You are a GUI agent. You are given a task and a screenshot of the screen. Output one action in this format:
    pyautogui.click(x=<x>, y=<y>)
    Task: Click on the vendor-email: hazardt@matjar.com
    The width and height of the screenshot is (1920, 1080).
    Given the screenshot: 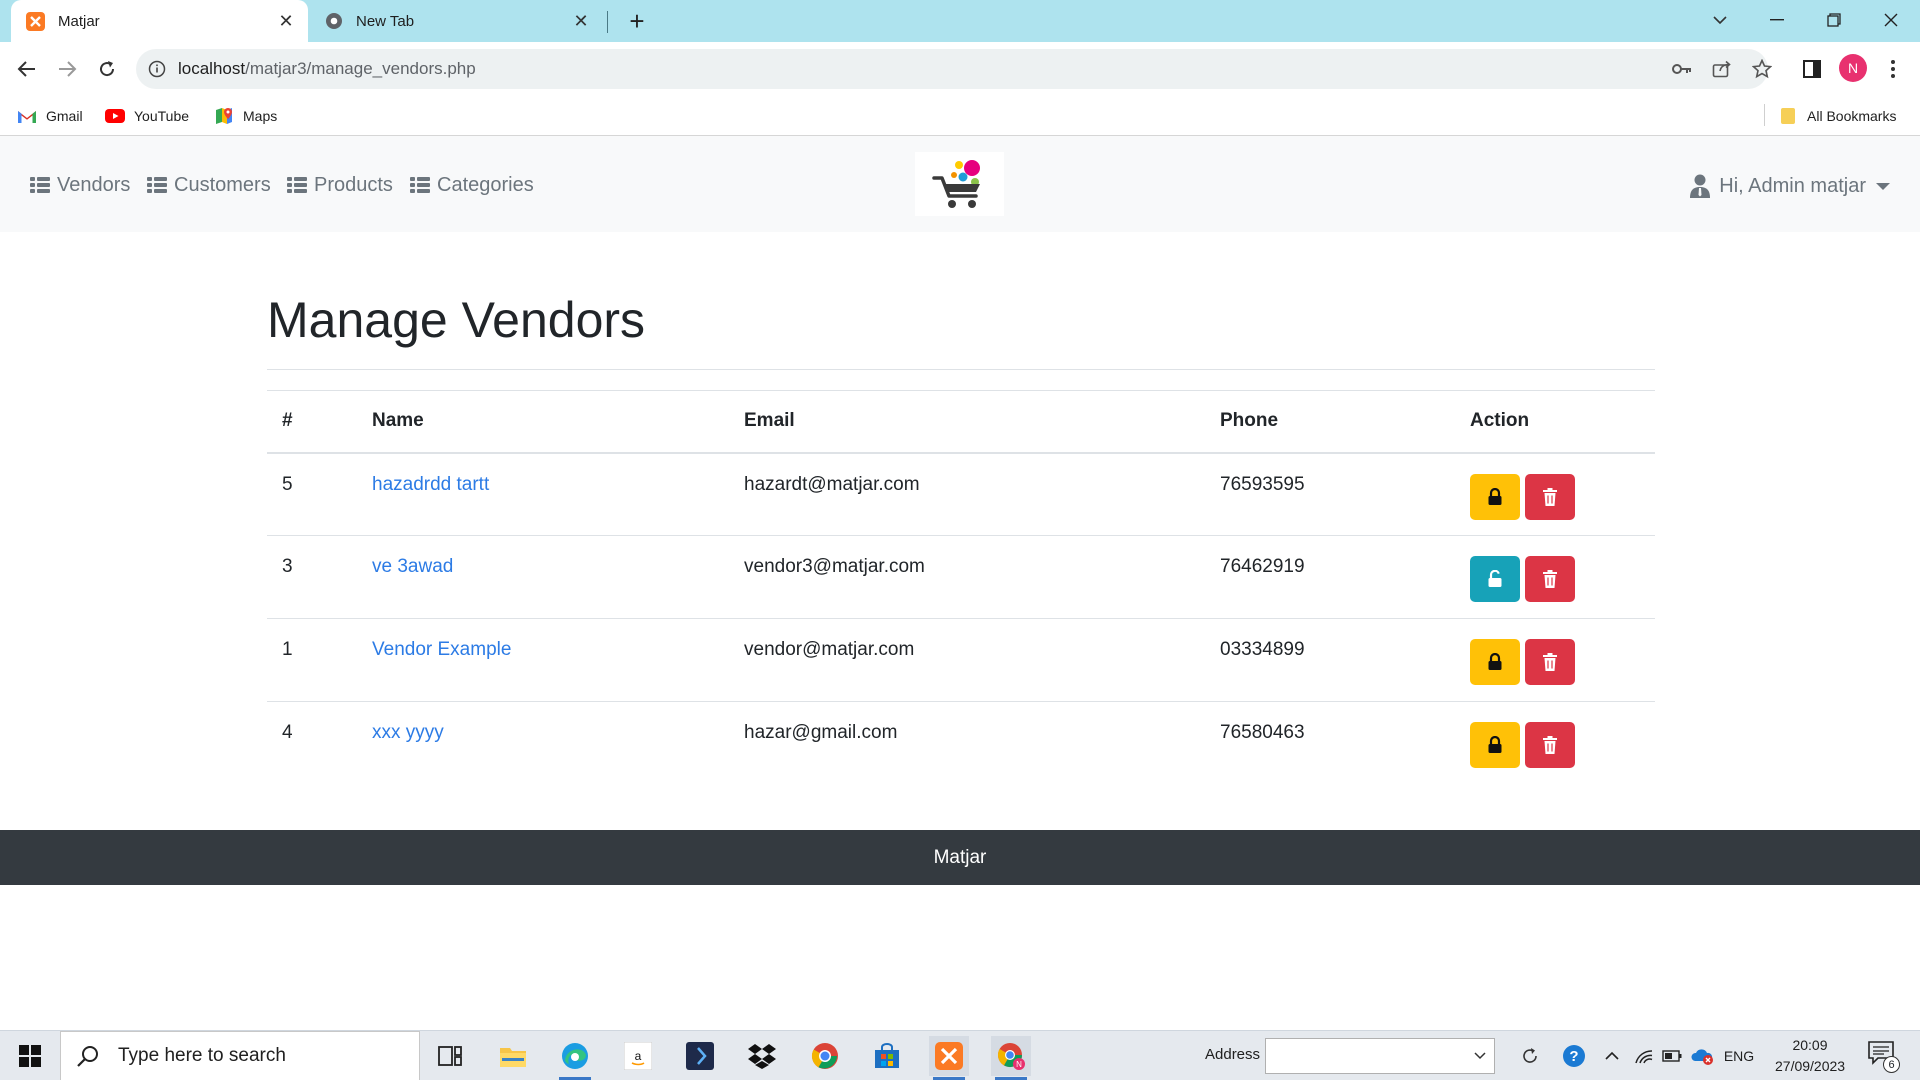 What is the action you would take?
    pyautogui.click(x=967, y=494)
    